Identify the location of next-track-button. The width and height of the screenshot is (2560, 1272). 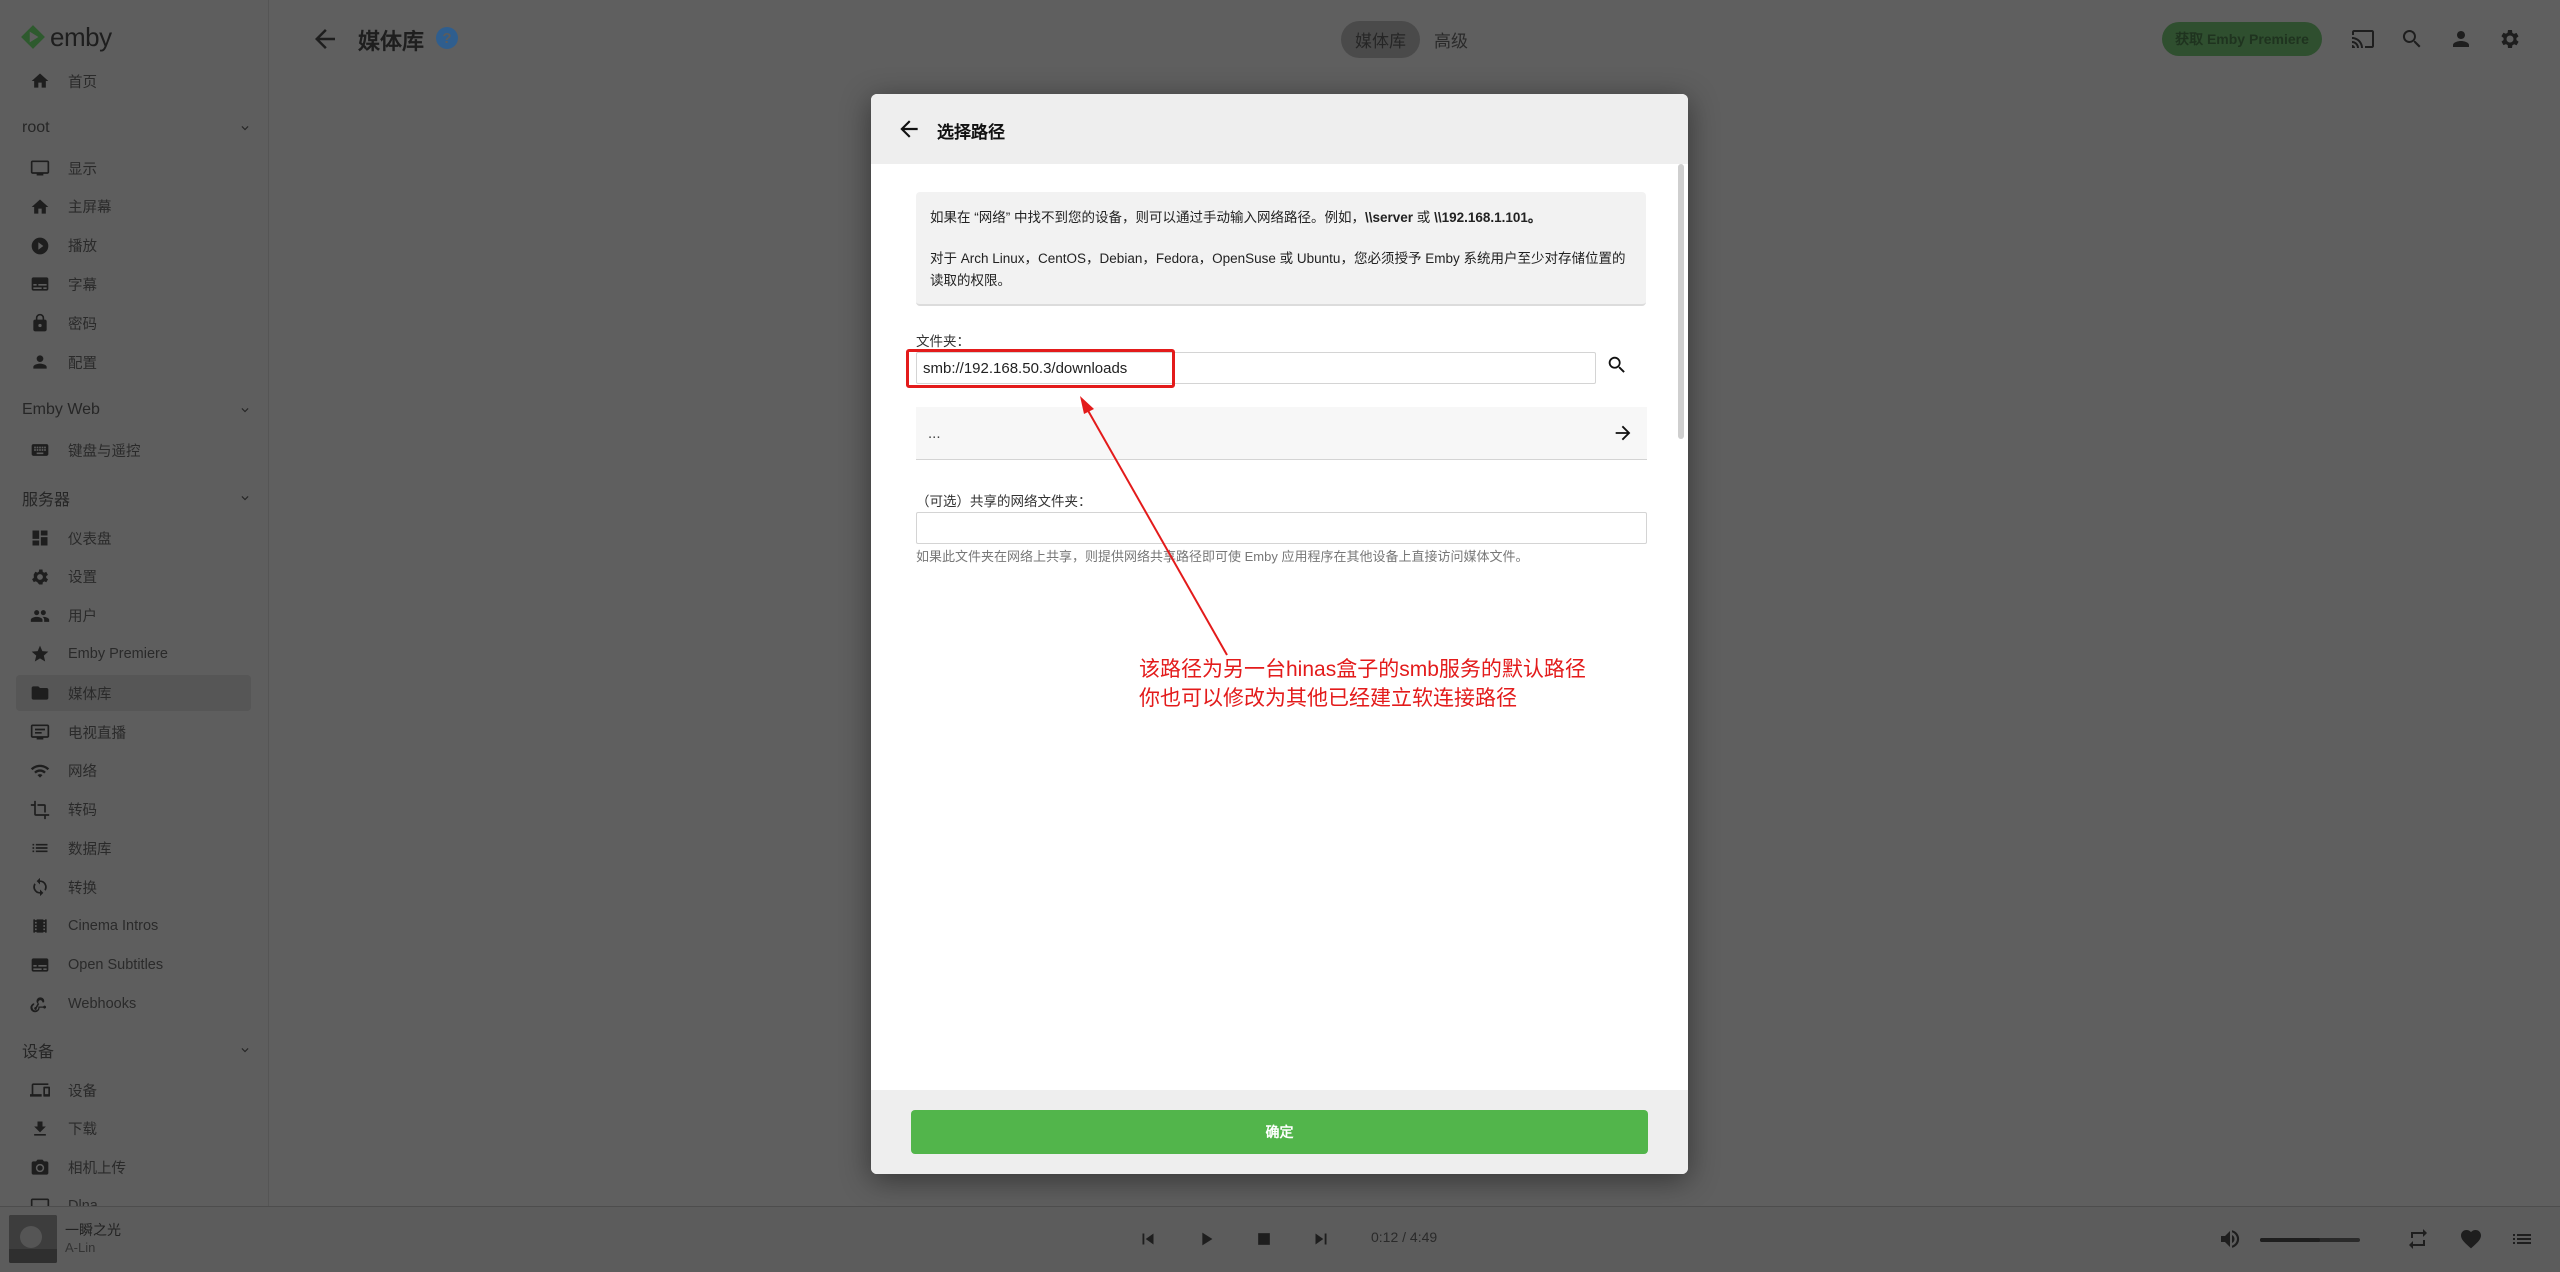
(1321, 1239).